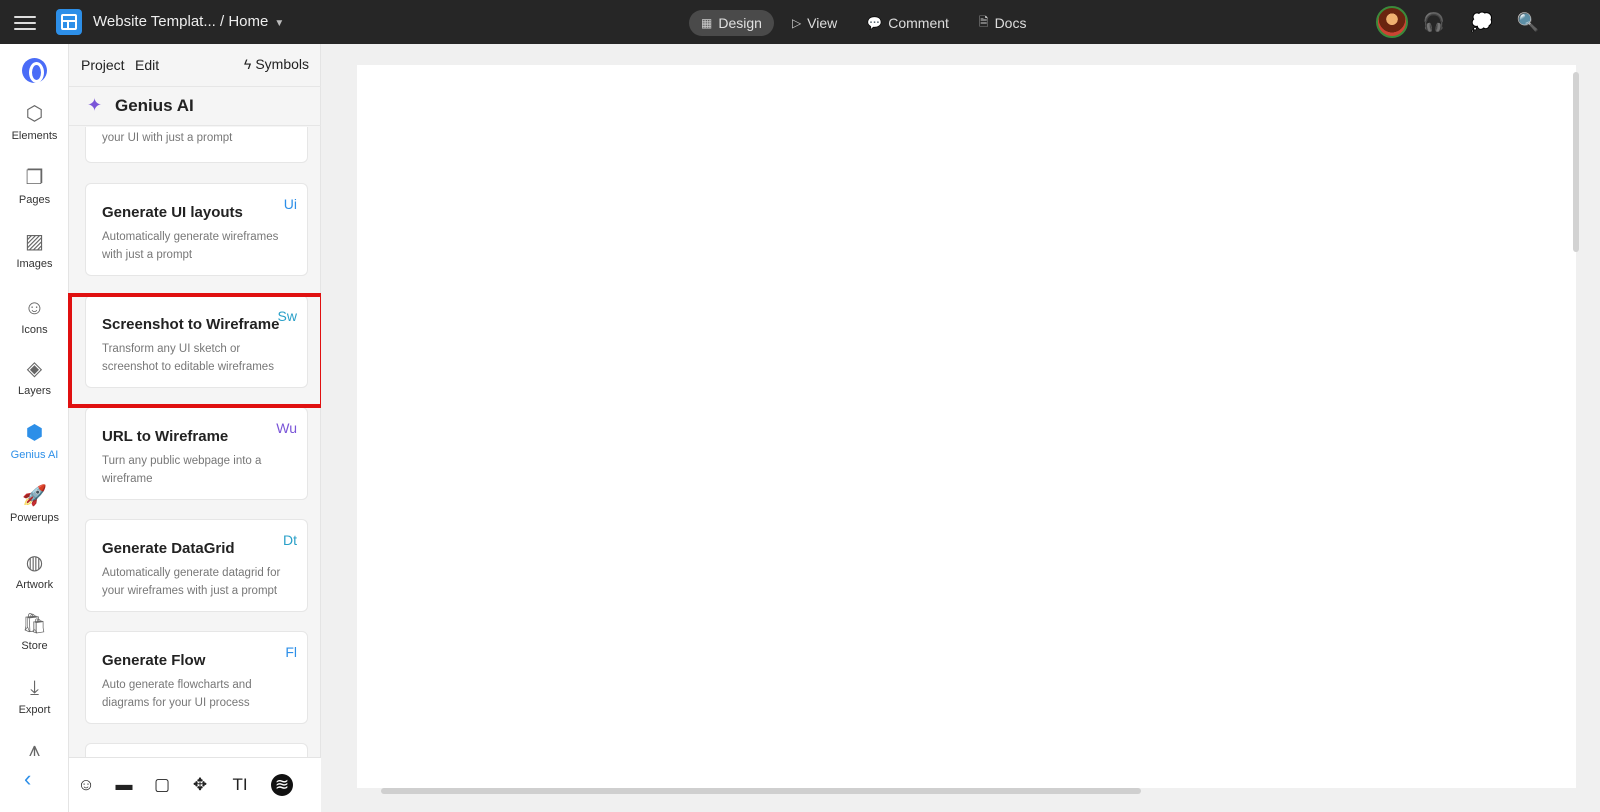  What do you see at coordinates (34, 496) in the screenshot?
I see `rocket-icon: 🚀` at bounding box center [34, 496].